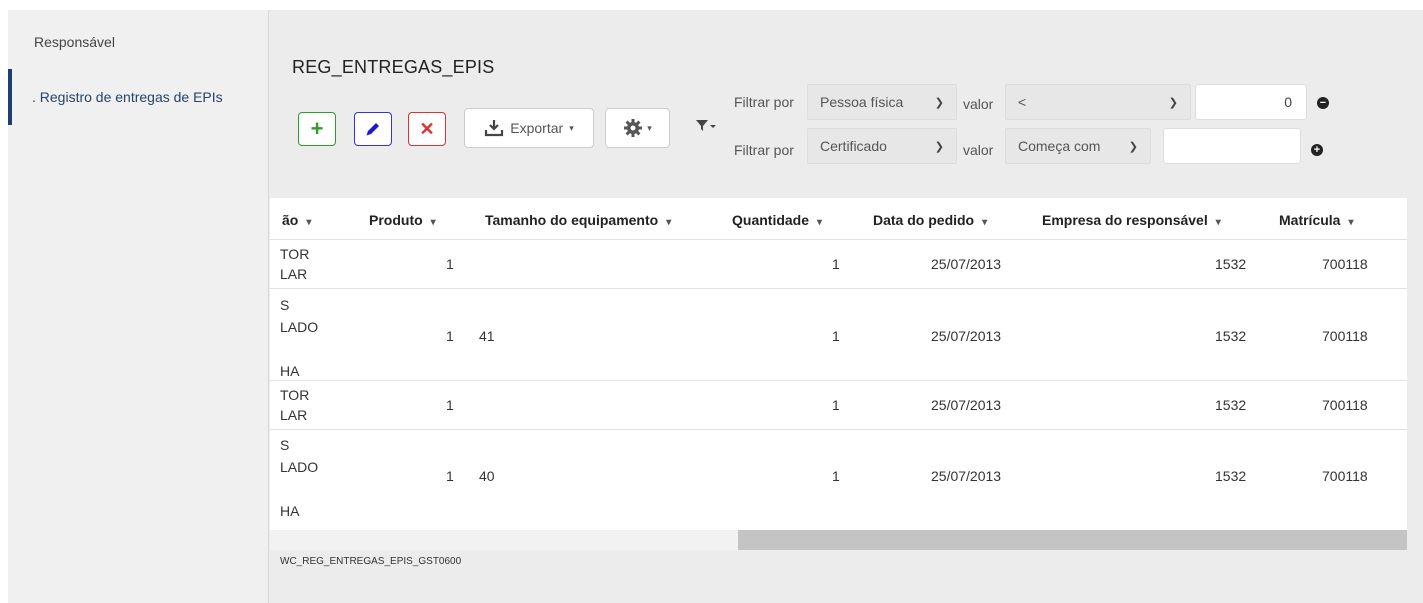 This screenshot has width=1423, height=603. Describe the element at coordinates (777, 220) in the screenshot. I see `column-header: Quantidade ▾` at that location.